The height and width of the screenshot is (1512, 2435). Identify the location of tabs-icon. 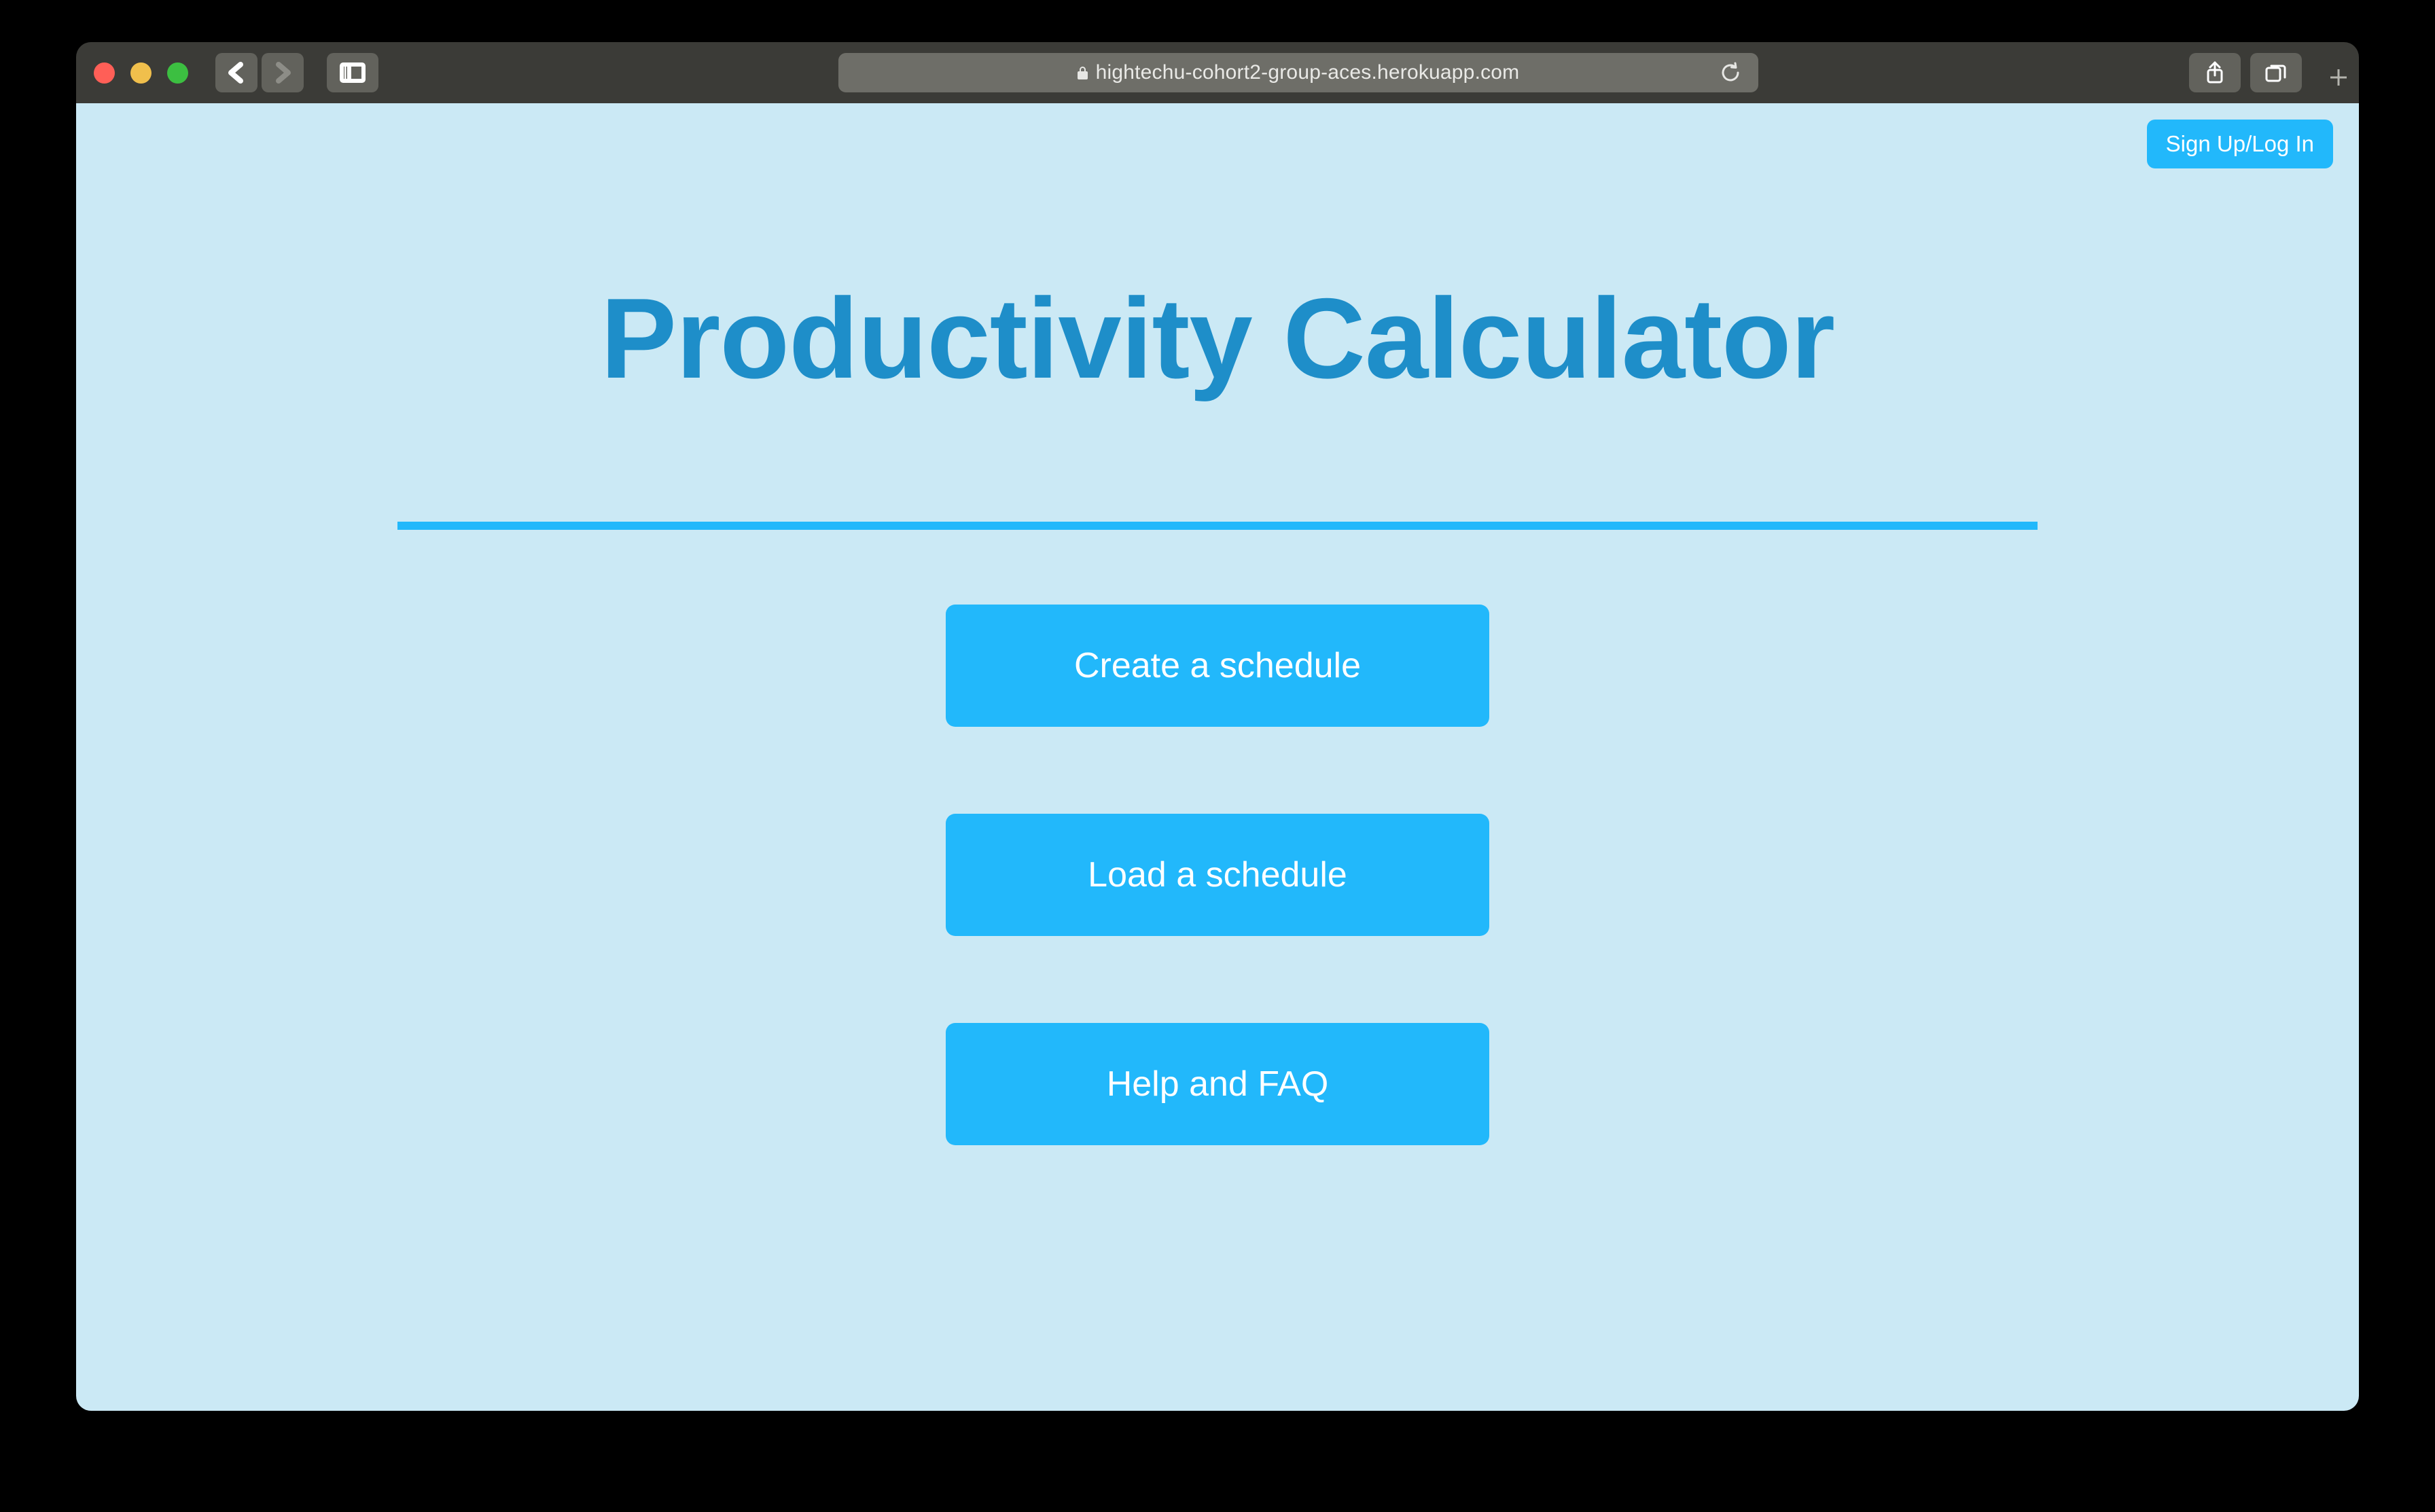
(2275, 73).